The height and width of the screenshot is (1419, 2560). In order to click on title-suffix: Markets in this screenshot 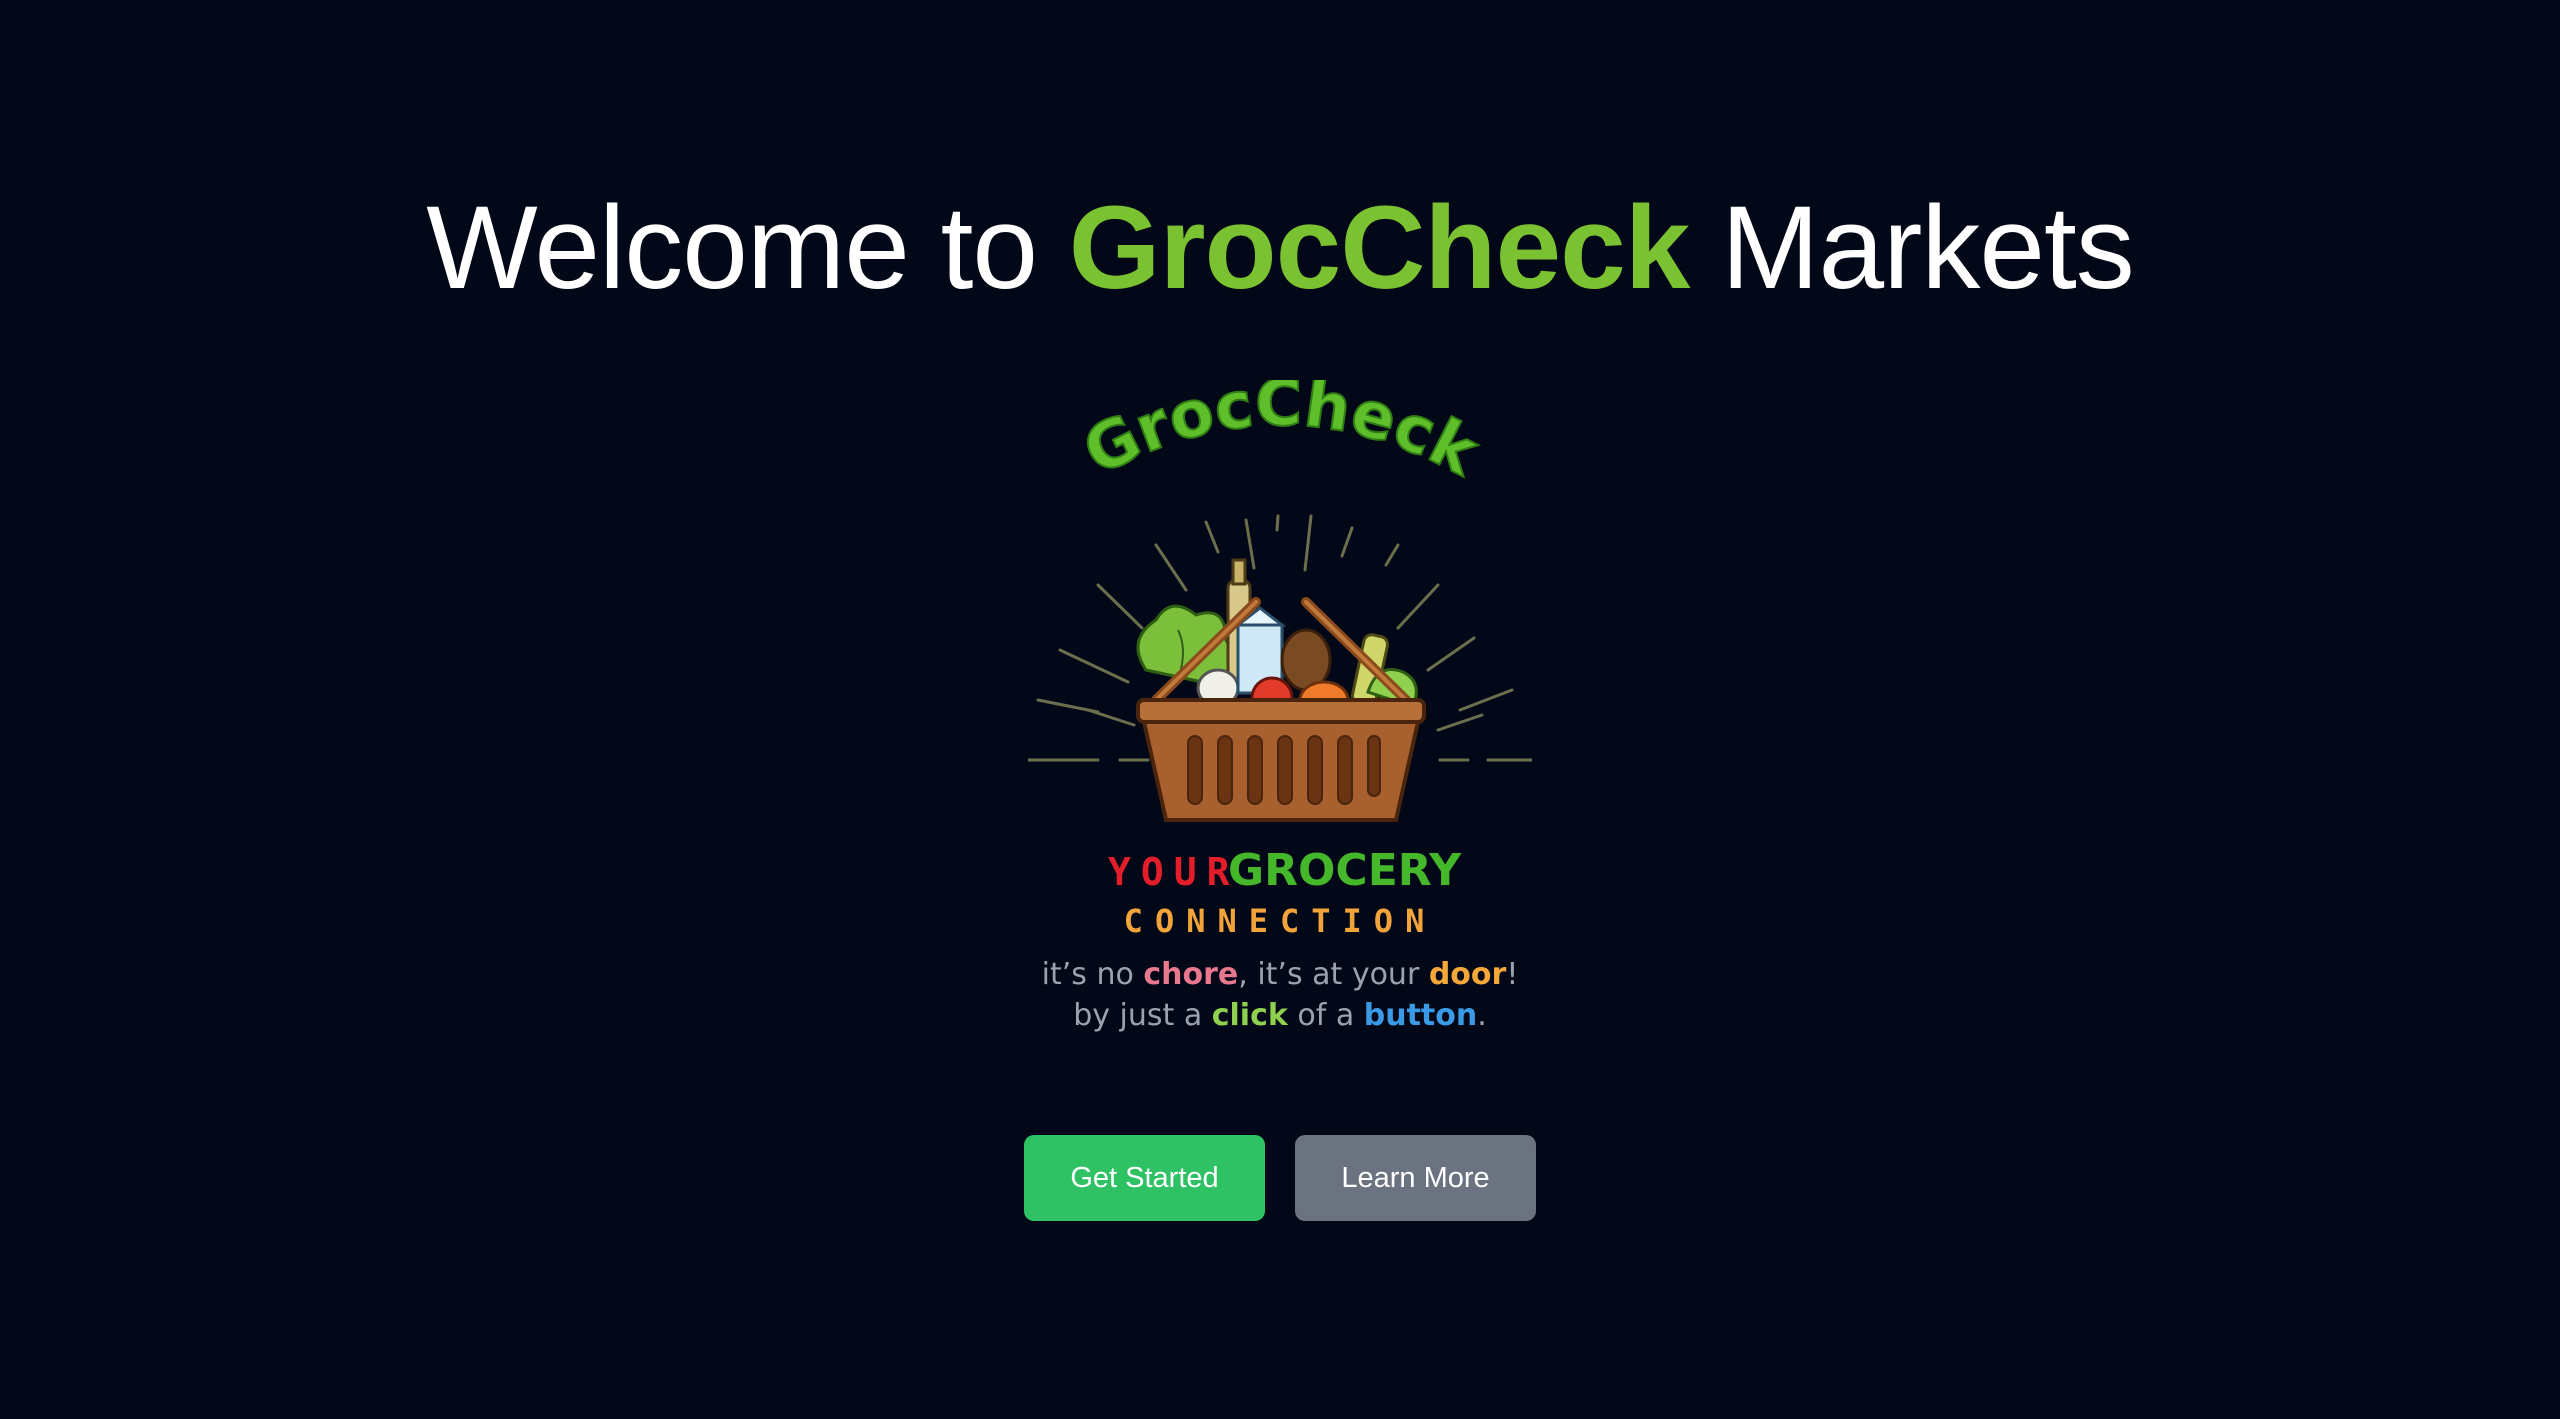, I will do `click(1912, 248)`.